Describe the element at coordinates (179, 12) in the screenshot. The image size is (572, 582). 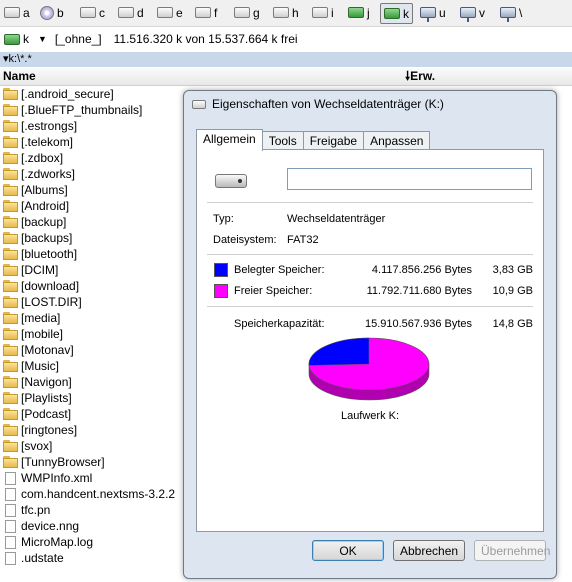
I see `drive-letter: e` at that location.